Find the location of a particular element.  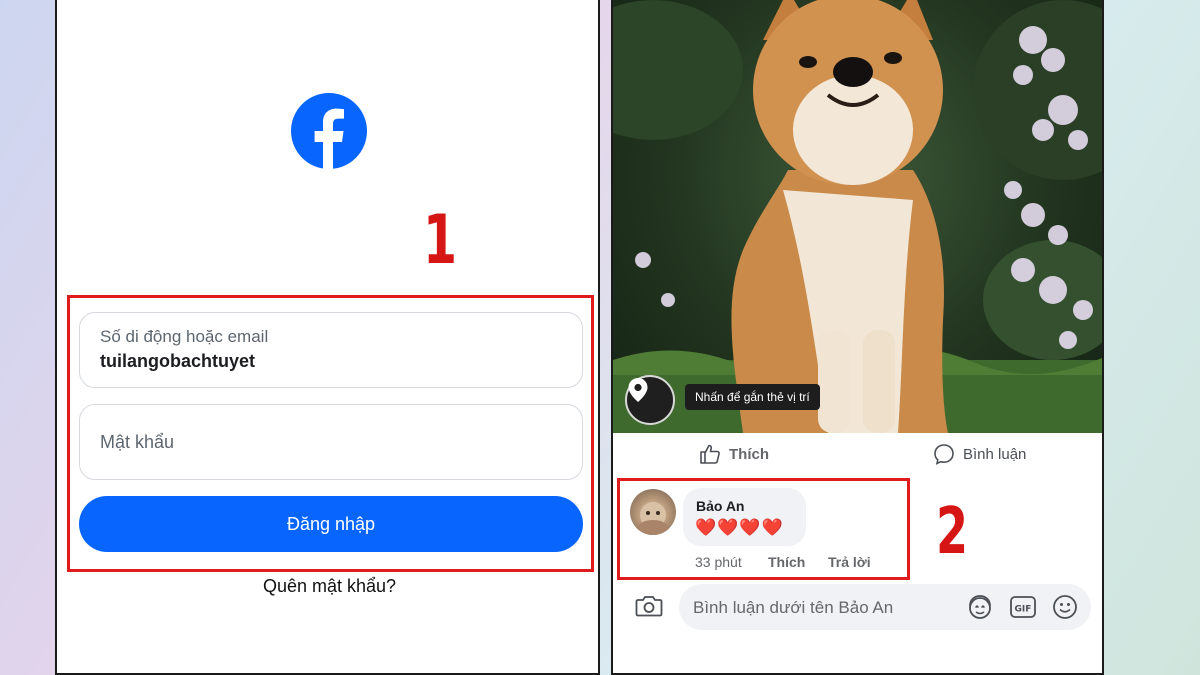

like-button: Thích is located at coordinates (734, 454).